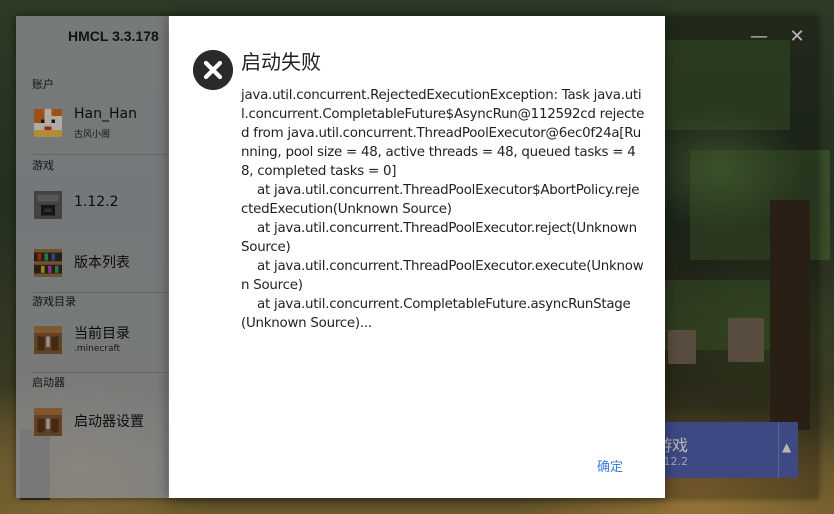 The width and height of the screenshot is (834, 514). I want to click on dialog-title: 启动失败, so click(281, 62).